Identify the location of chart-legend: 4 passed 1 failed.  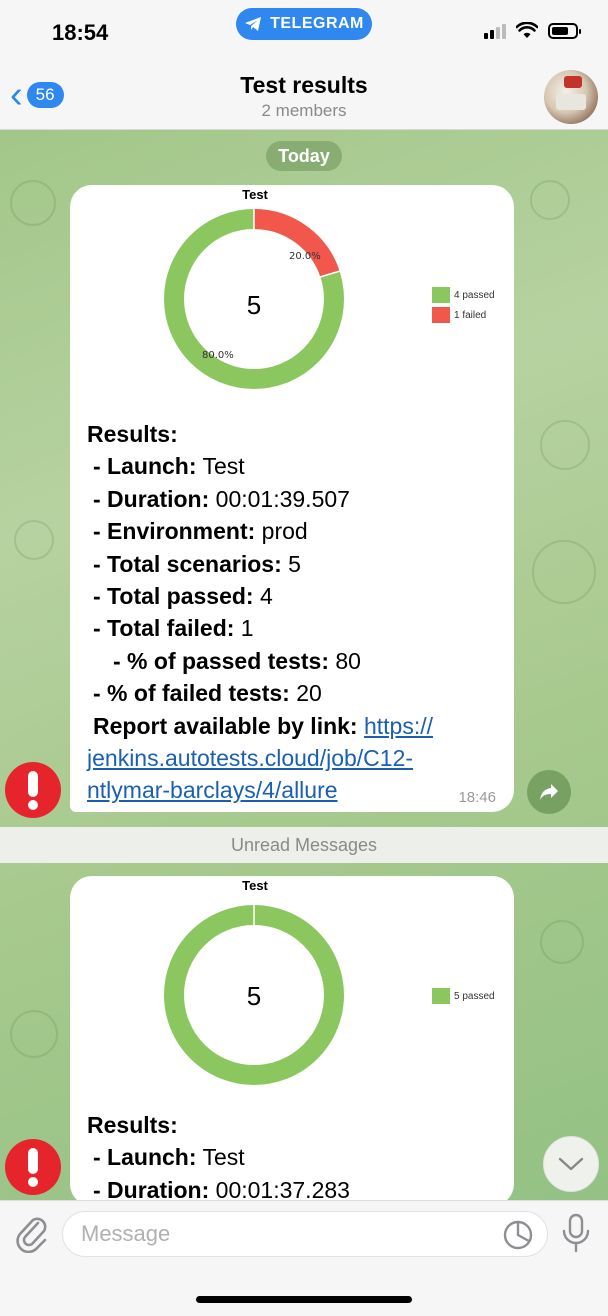
(463, 305).